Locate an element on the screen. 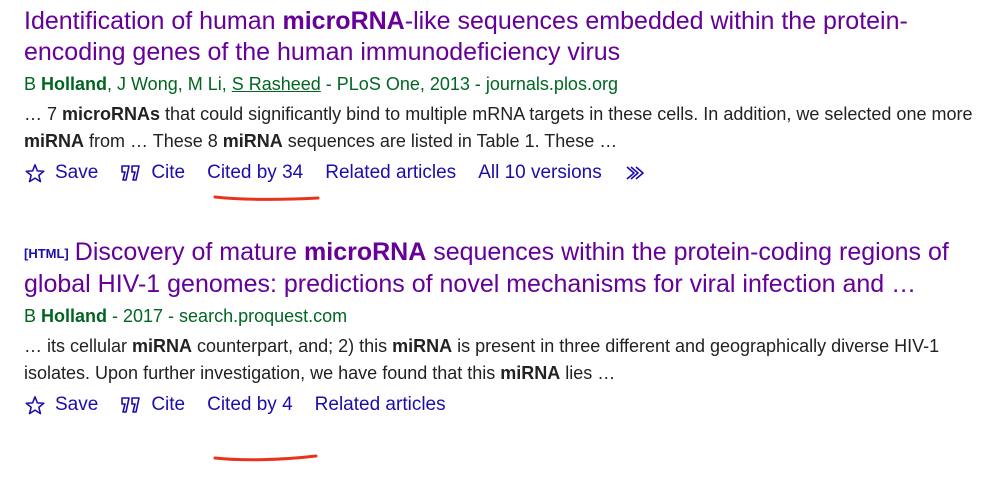 This screenshot has height=485, width=1000. more-button is located at coordinates (641, 173).